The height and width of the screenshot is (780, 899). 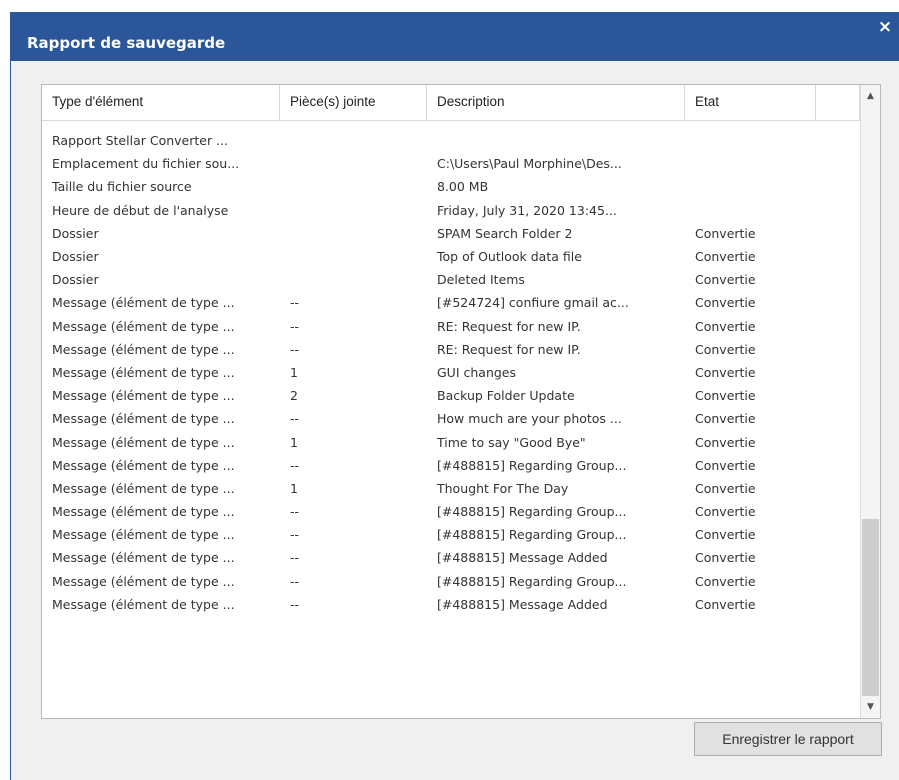 I want to click on chevron-down-icon: ▼, so click(x=870, y=707).